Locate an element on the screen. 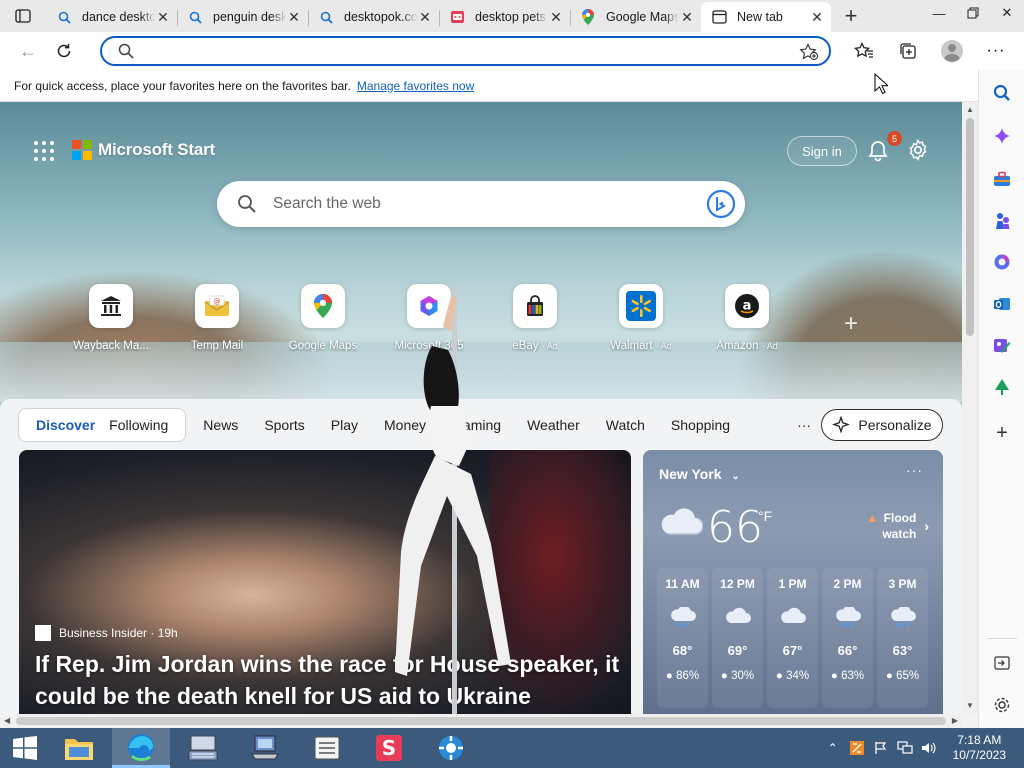  sidebar-copilot-button is located at coordinates (1002, 136).